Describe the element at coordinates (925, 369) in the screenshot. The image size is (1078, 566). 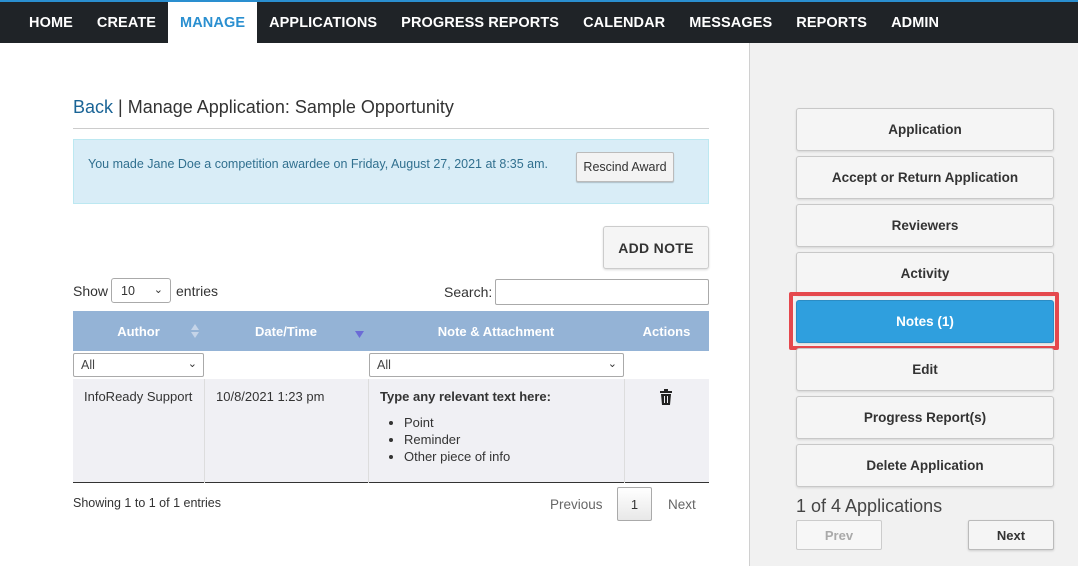
I see `sidebar-edit-button: Edit` at that location.